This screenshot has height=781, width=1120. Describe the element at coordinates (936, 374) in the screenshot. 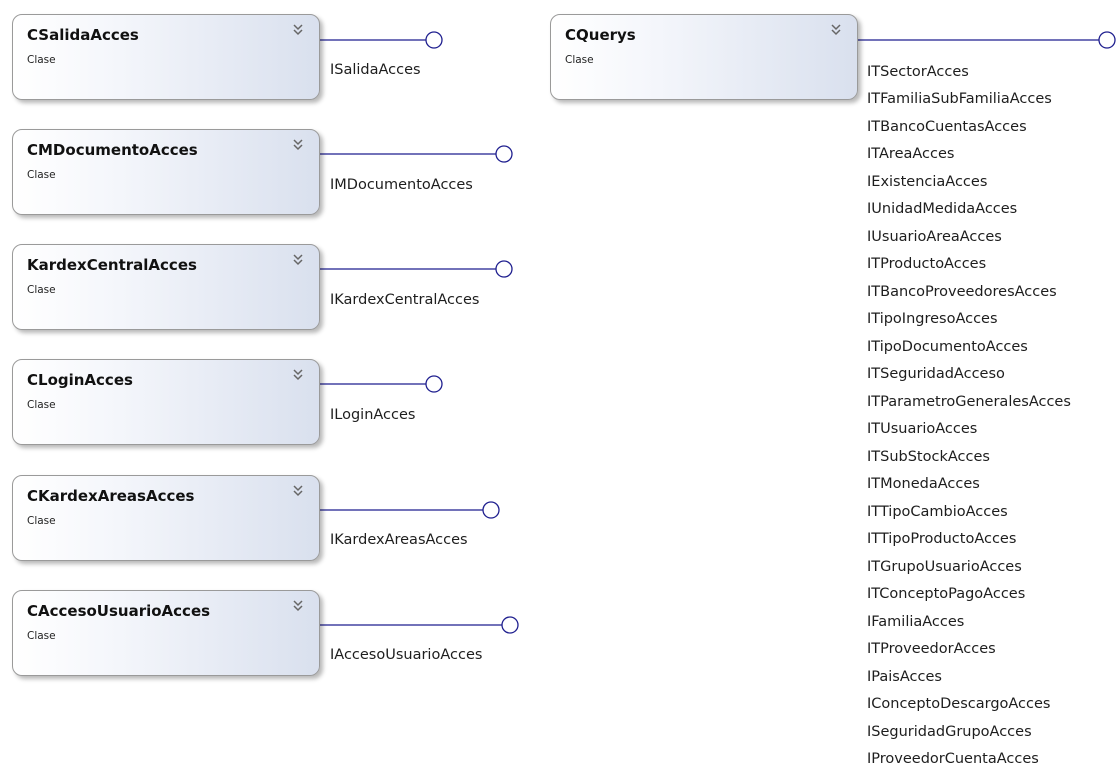

I see `interface-label: ITSeguridadAcceso` at that location.